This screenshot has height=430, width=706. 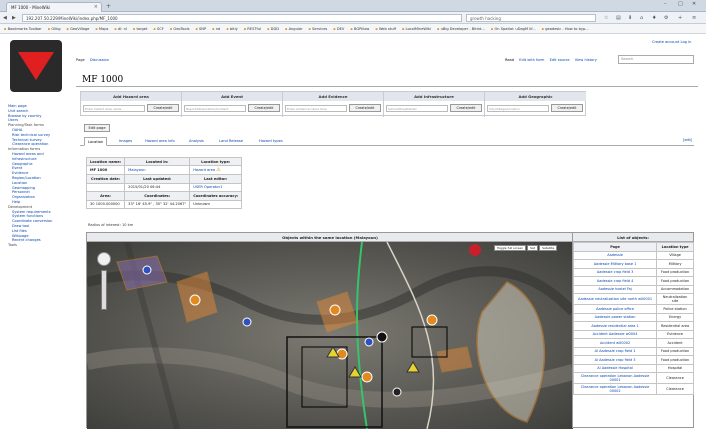 What do you see at coordinates (385, 29) in the screenshot?
I see `bookmark-item: Web stuff` at bounding box center [385, 29].